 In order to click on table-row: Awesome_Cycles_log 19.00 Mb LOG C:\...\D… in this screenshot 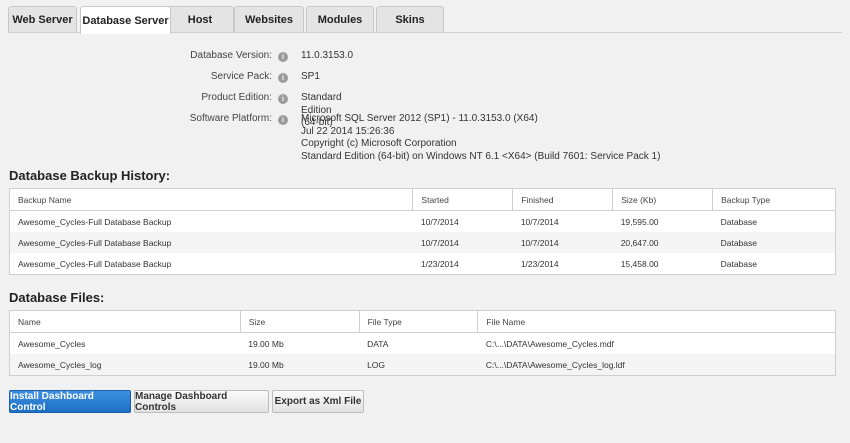, I will do `click(422, 365)`.